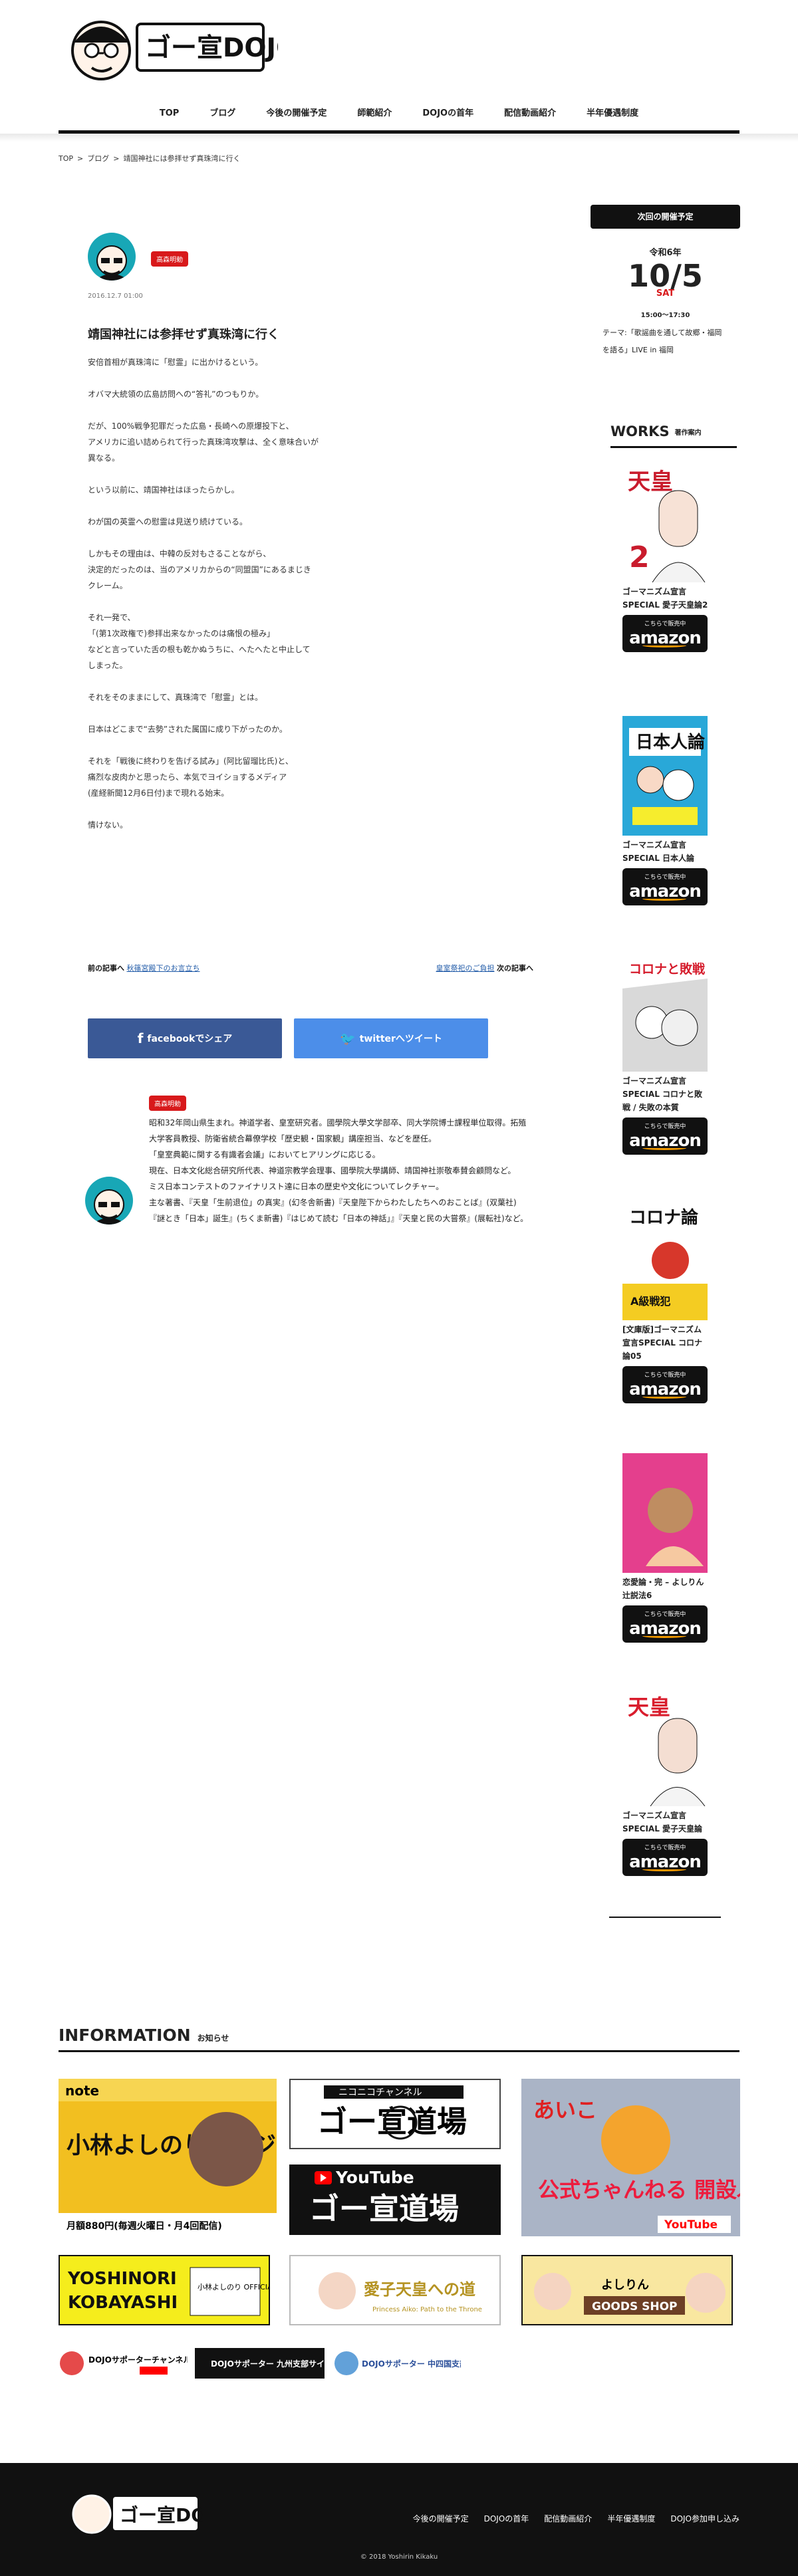  What do you see at coordinates (665, 1012) in the screenshot?
I see `book-cover: コロナと敗戦` at bounding box center [665, 1012].